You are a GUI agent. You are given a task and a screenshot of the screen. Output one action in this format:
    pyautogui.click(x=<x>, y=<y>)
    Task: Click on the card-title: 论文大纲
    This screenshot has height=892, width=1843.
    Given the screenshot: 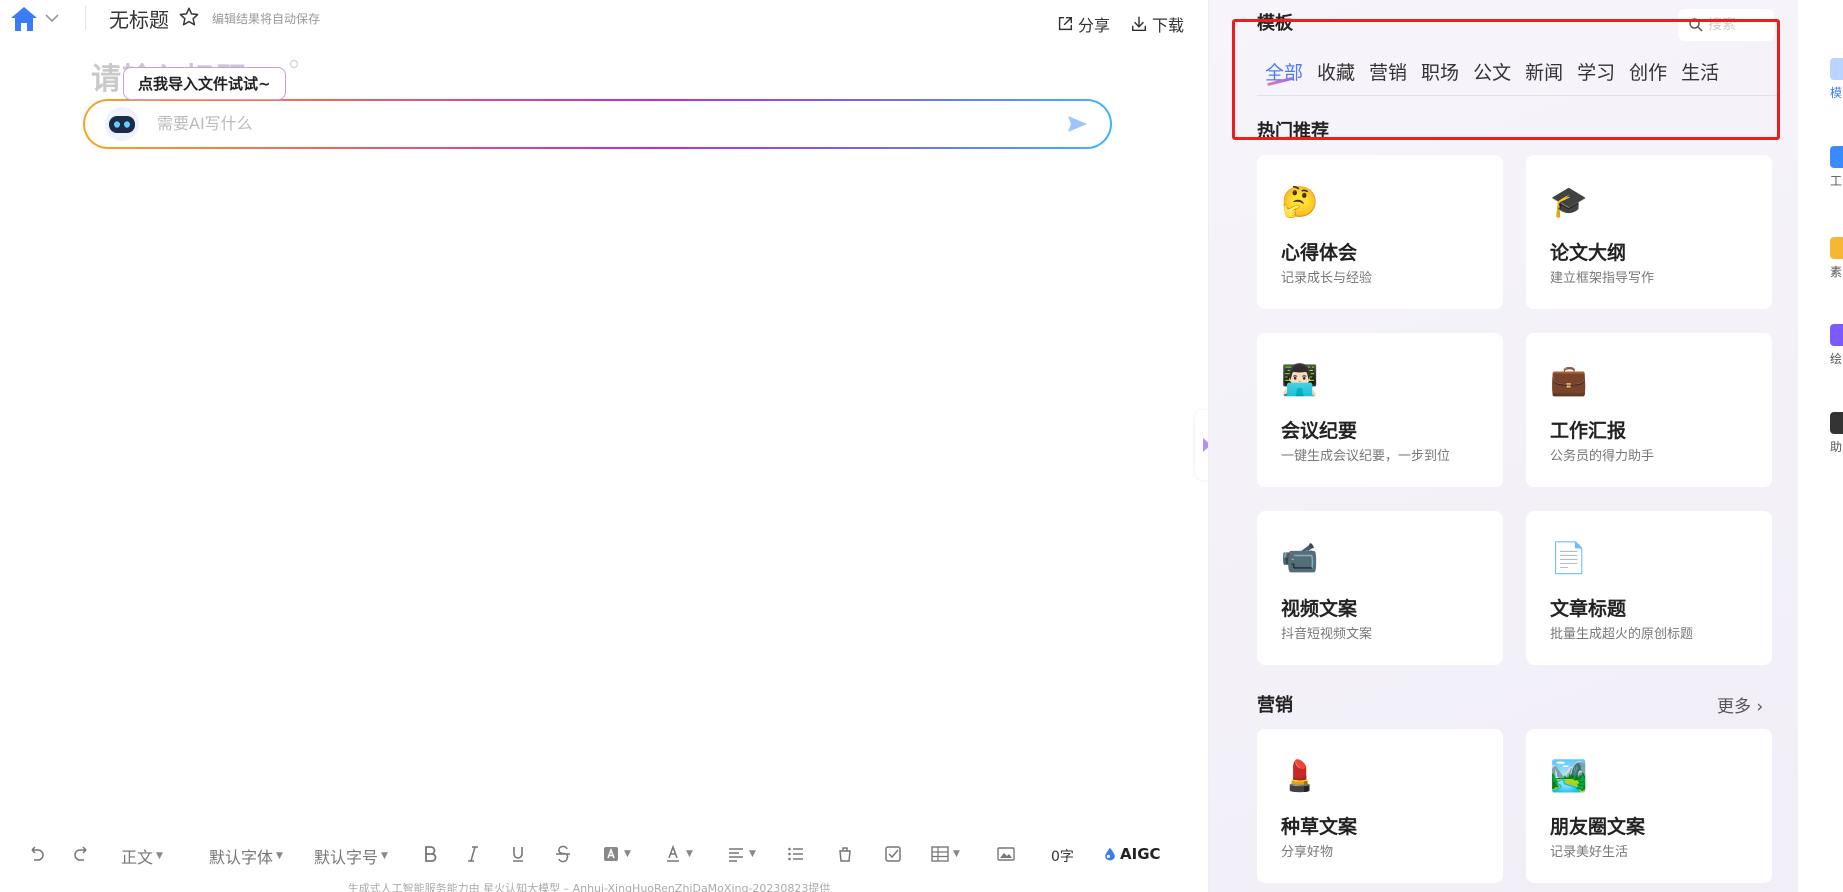 What is the action you would take?
    pyautogui.click(x=1588, y=253)
    